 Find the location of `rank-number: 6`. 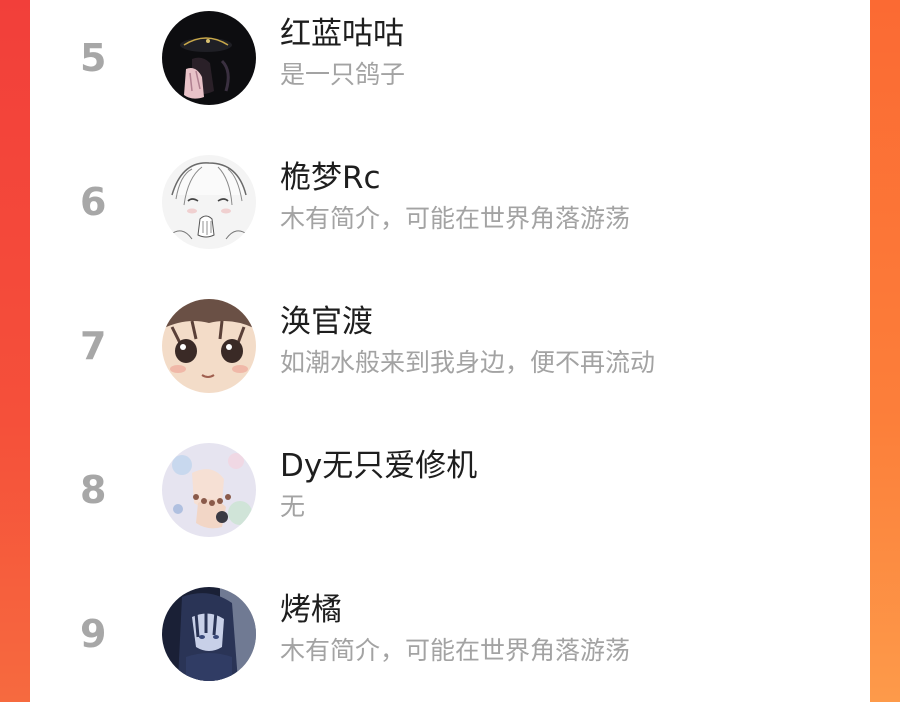

rank-number: 6 is located at coordinates (93, 202).